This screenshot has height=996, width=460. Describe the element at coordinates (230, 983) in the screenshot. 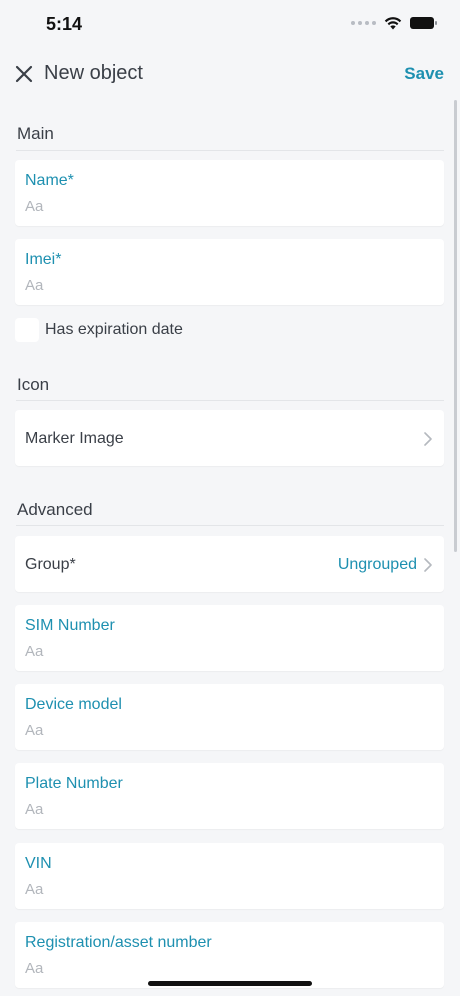

I see `home-indicator` at that location.